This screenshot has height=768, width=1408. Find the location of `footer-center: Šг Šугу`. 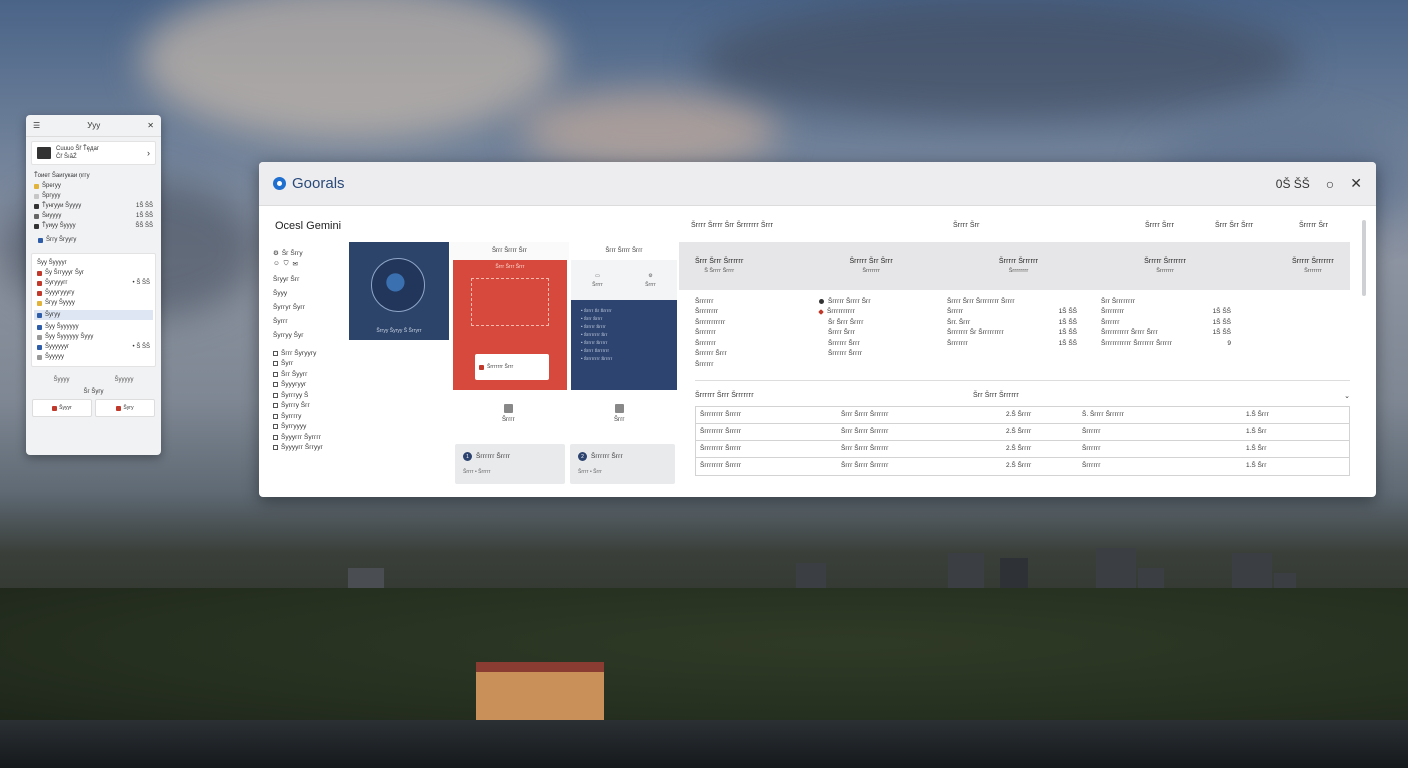

footer-center: Šг Šугу is located at coordinates (93, 392).